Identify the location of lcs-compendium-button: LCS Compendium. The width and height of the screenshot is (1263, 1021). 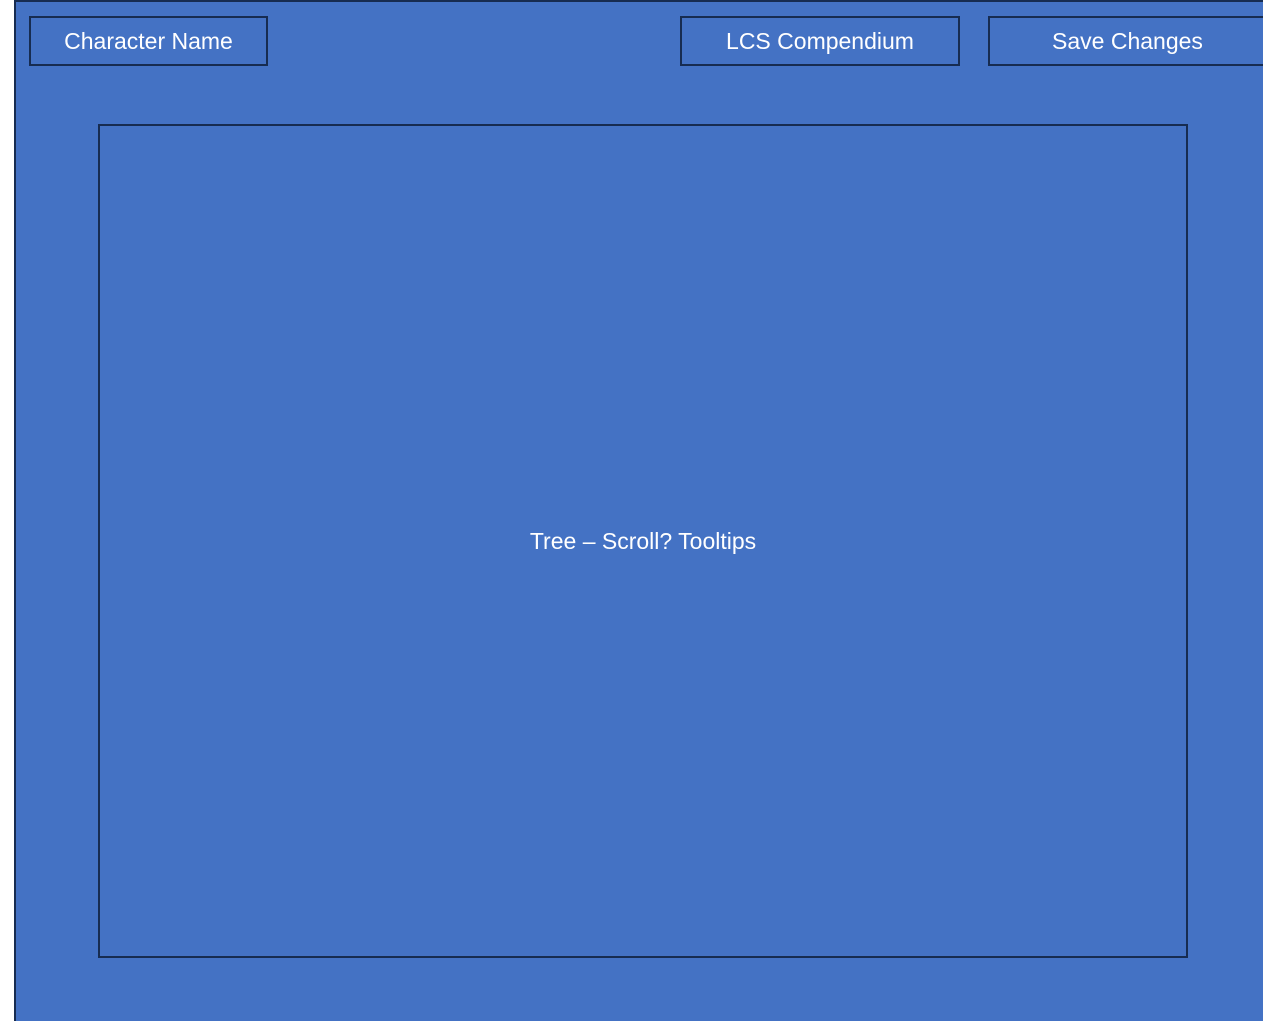
(820, 41).